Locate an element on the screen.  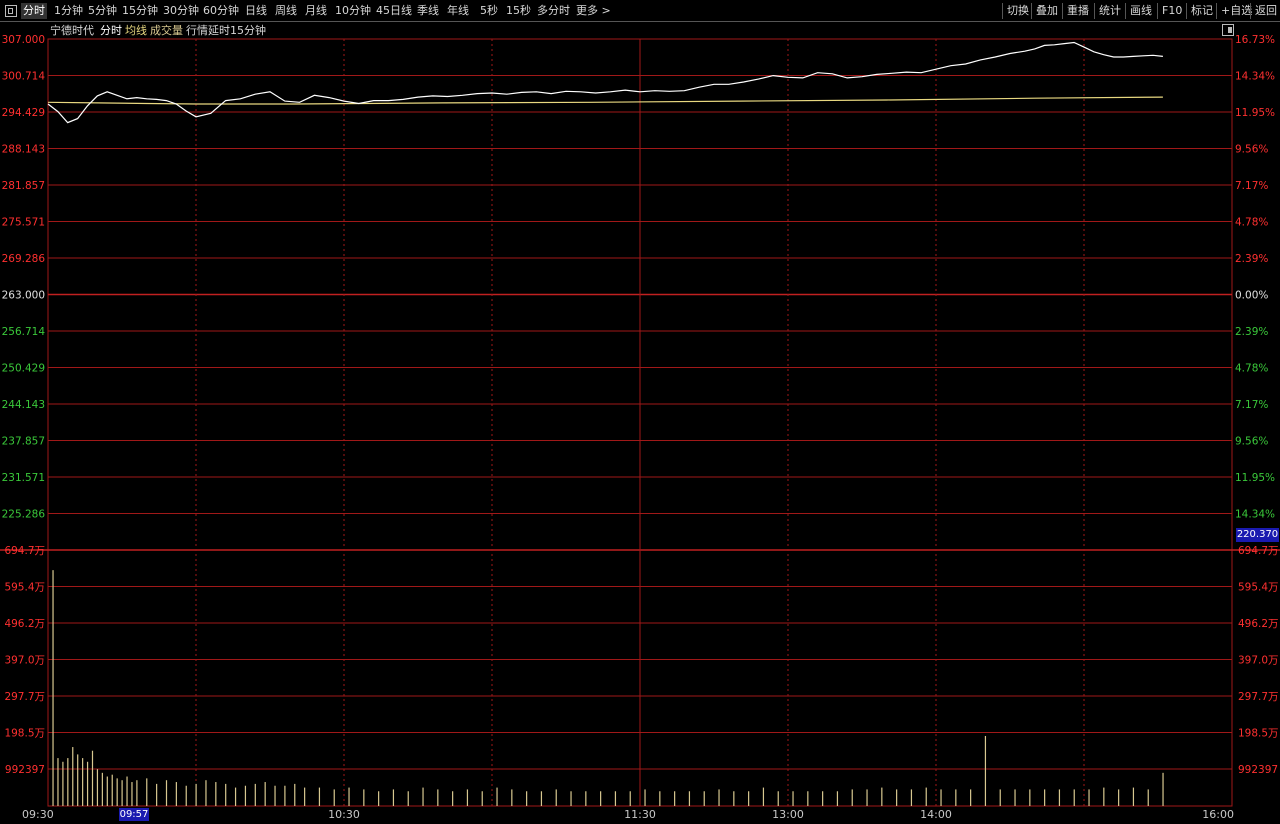
tab-yearly: 年线 is located at coordinates (458, 11).